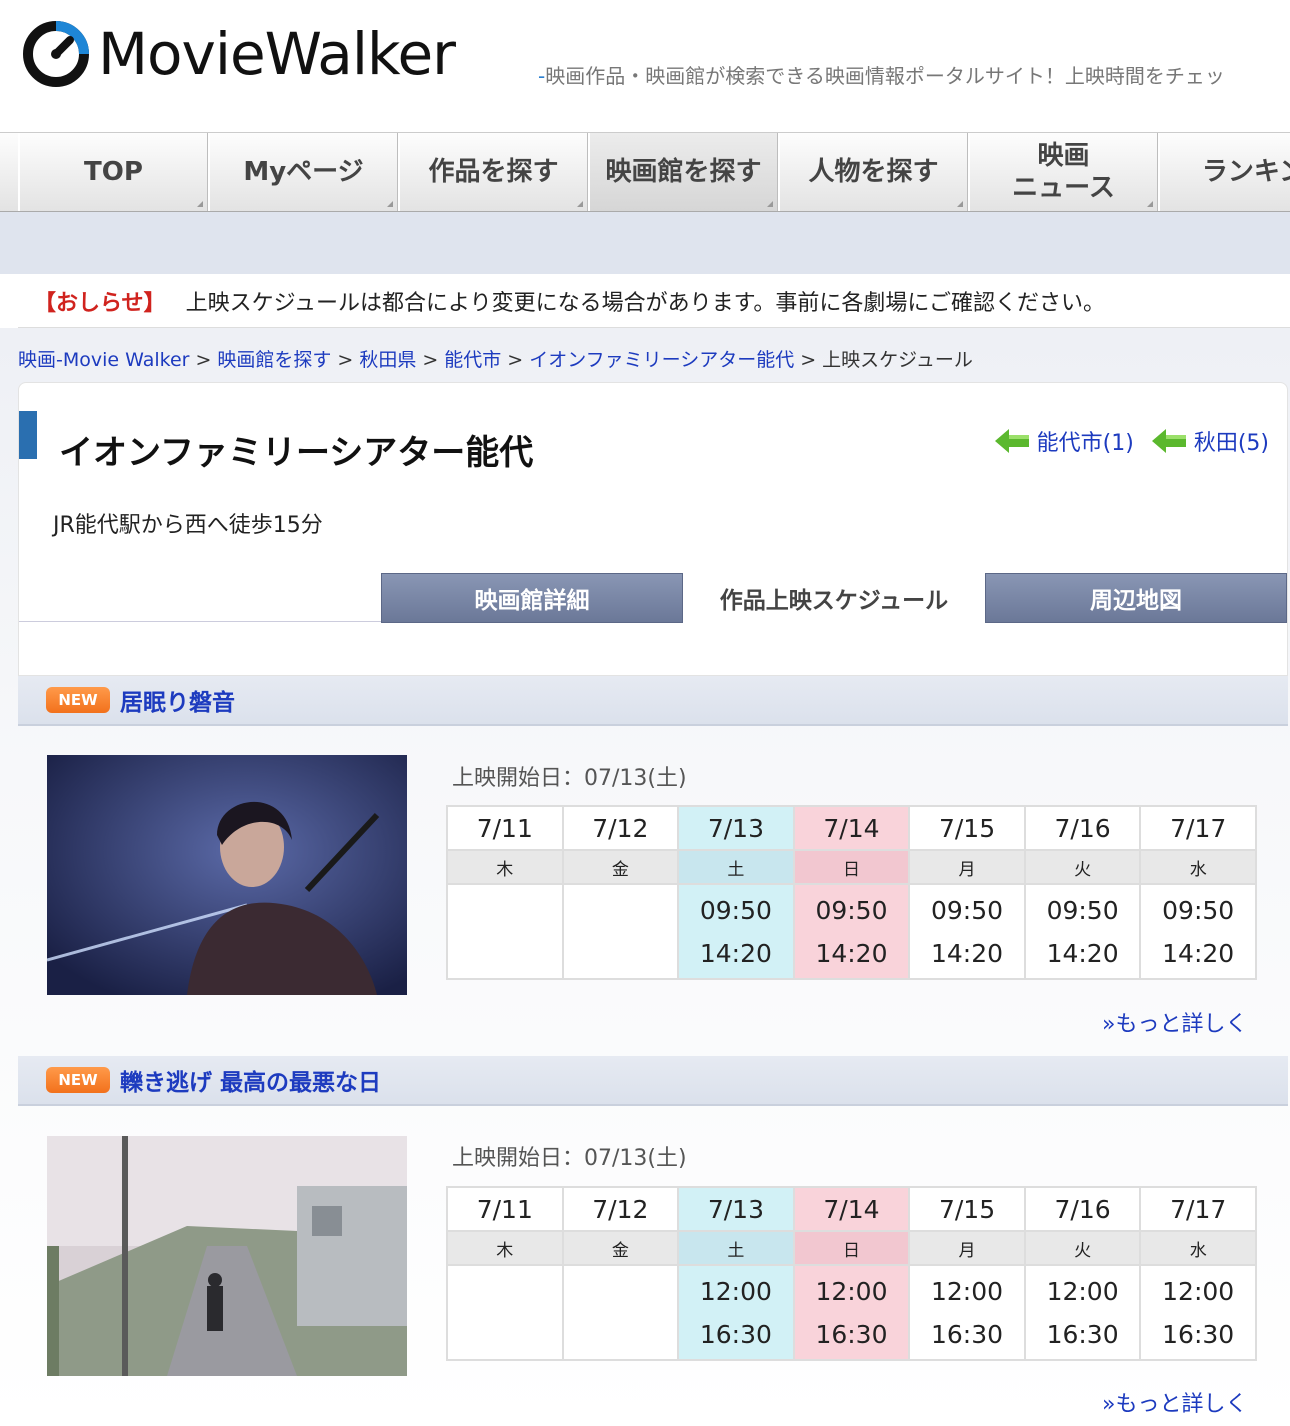 The height and width of the screenshot is (1426, 1290). Describe the element at coordinates (653, 701) in the screenshot. I see `movie-header: NEW 居眠り磐音` at that location.